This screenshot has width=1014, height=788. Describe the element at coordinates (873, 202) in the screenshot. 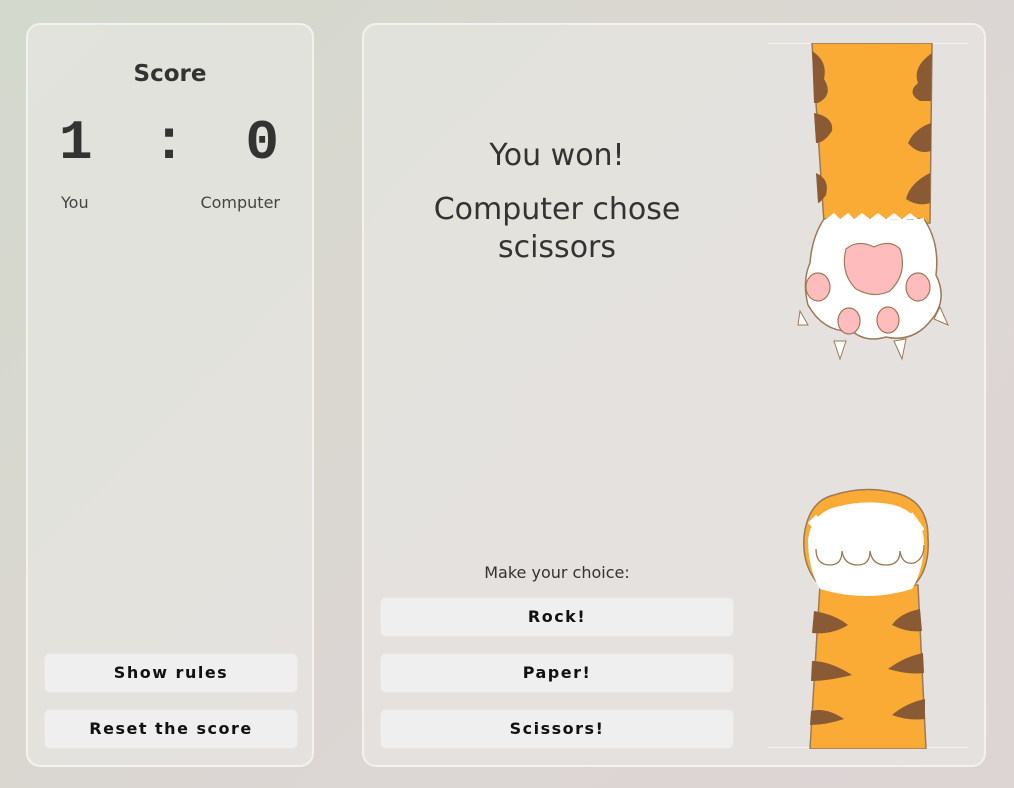

I see `top-paw-icon` at that location.